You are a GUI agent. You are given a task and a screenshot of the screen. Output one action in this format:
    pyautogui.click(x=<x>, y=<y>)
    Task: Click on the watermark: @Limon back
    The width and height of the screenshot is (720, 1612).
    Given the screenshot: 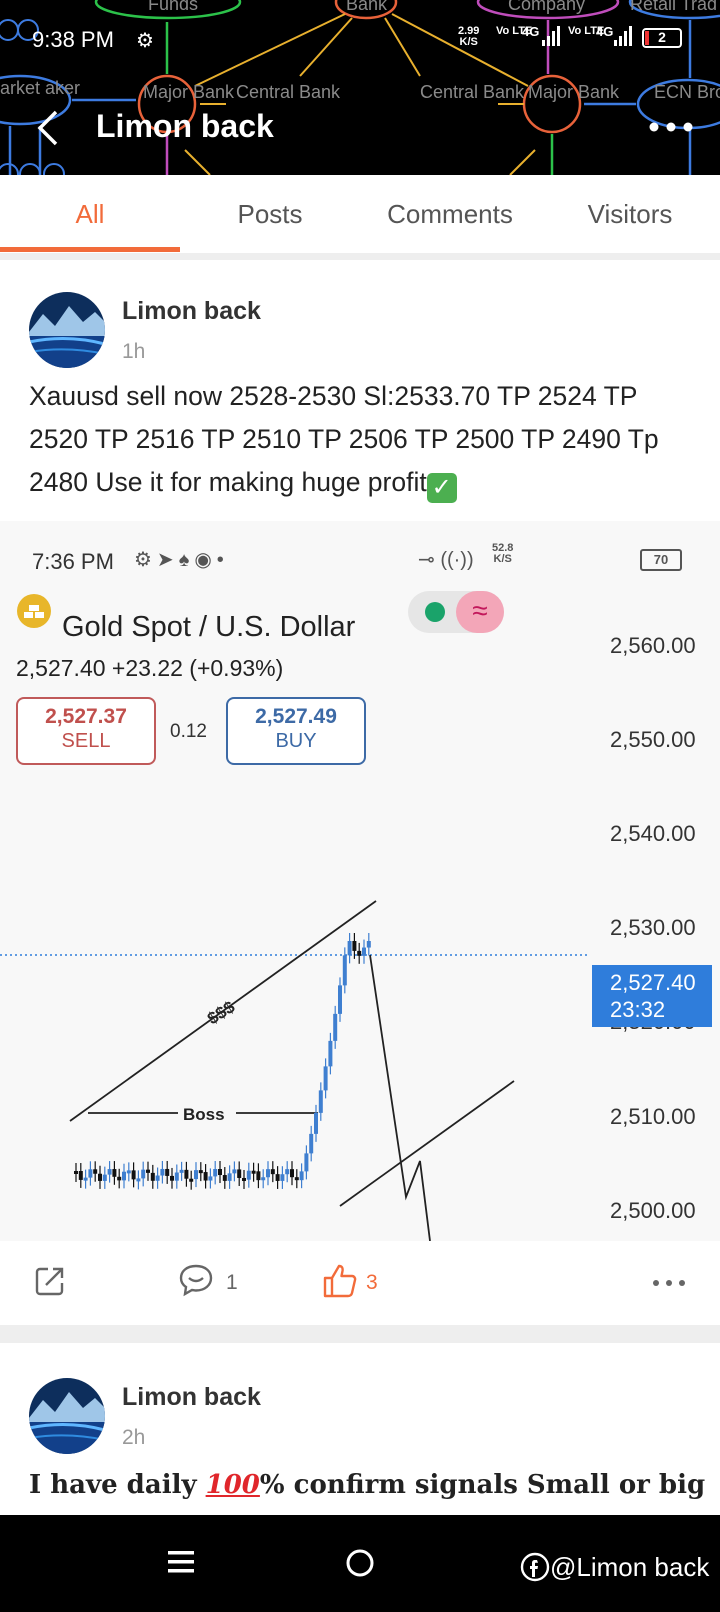 What is the action you would take?
    pyautogui.click(x=630, y=1567)
    